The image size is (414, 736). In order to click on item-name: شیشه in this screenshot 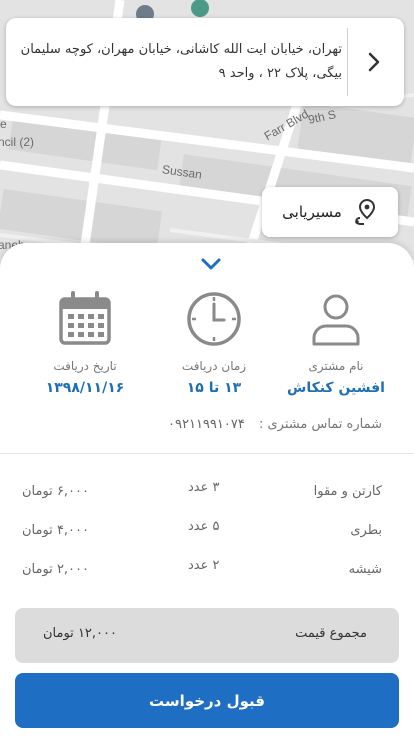, I will do `click(365, 569)`.